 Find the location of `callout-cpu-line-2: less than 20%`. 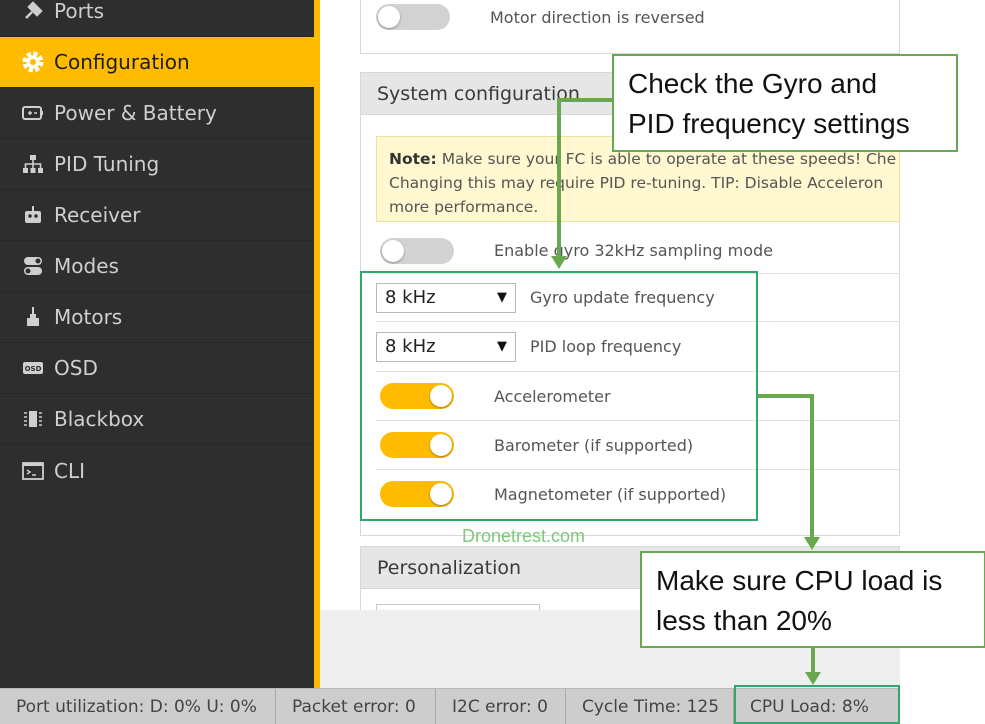

callout-cpu-line-2: less than 20% is located at coordinates (744, 620).